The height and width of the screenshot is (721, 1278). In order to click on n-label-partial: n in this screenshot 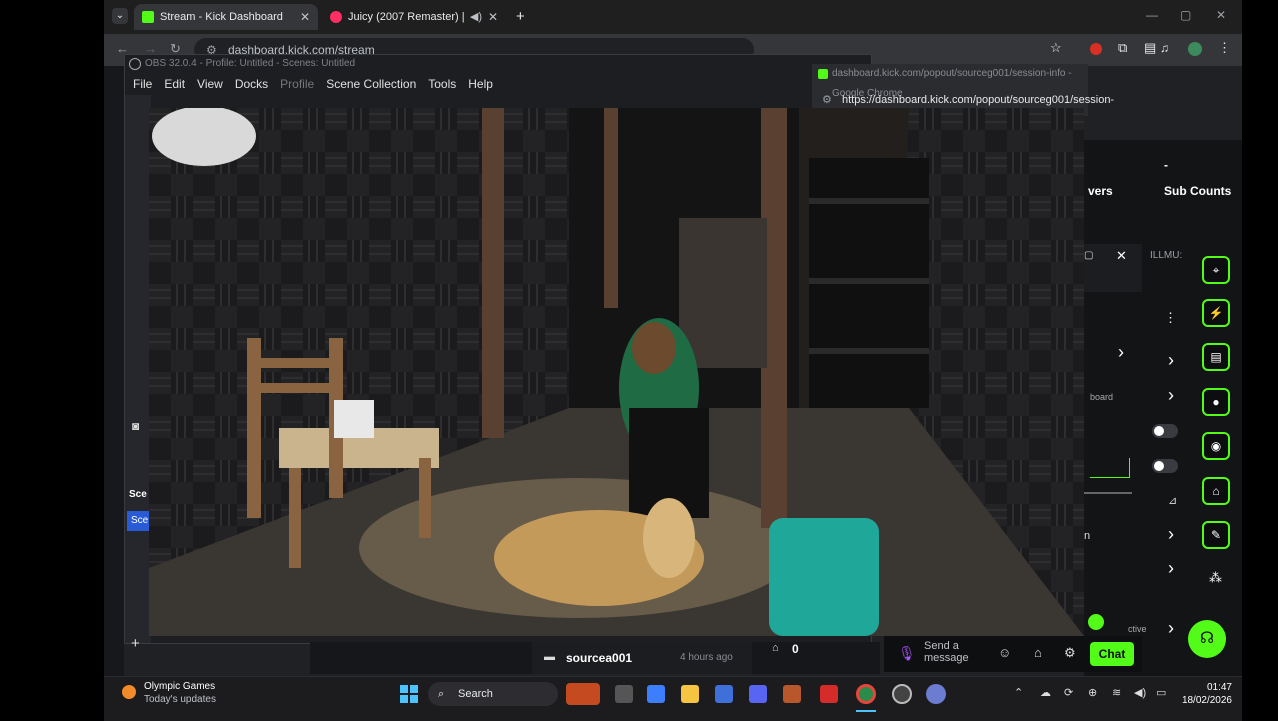, I will do `click(1087, 536)`.